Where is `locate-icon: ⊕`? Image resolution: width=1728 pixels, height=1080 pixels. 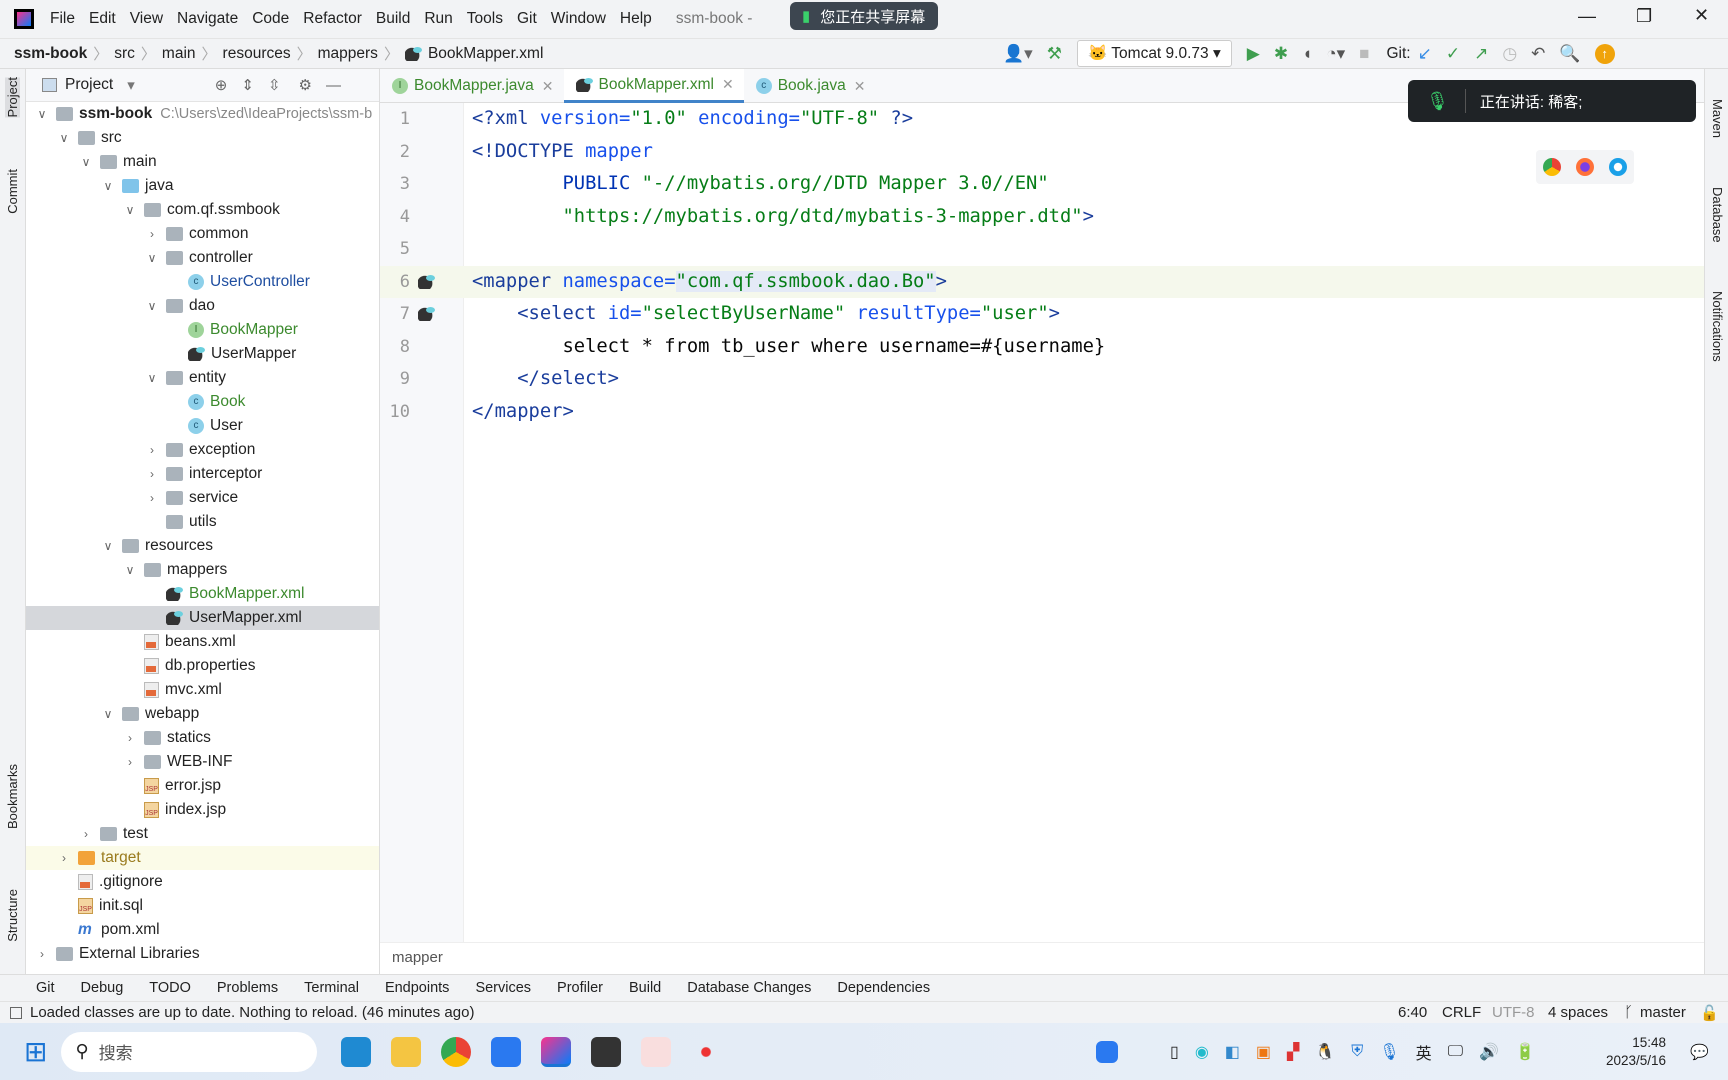
locate-icon: ⊕ is located at coordinates (221, 85).